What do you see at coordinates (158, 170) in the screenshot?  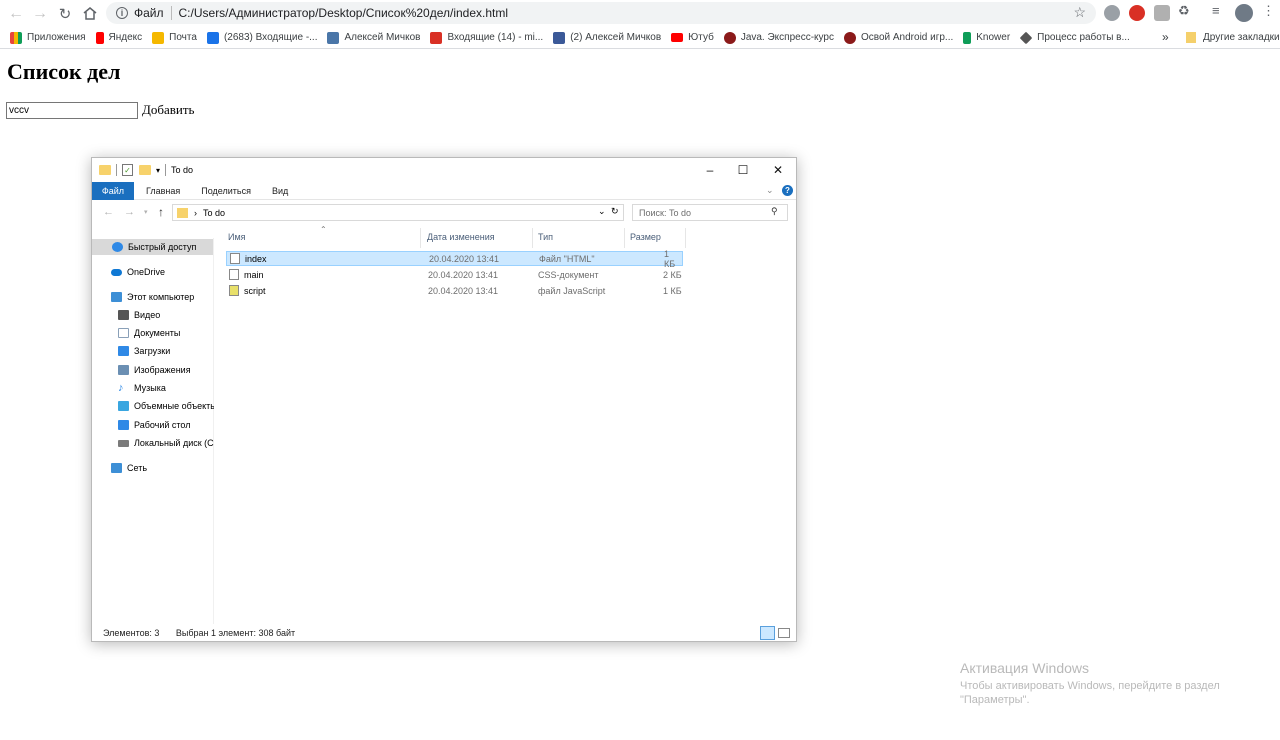 I see `customize-qat-icon: ▾` at bounding box center [158, 170].